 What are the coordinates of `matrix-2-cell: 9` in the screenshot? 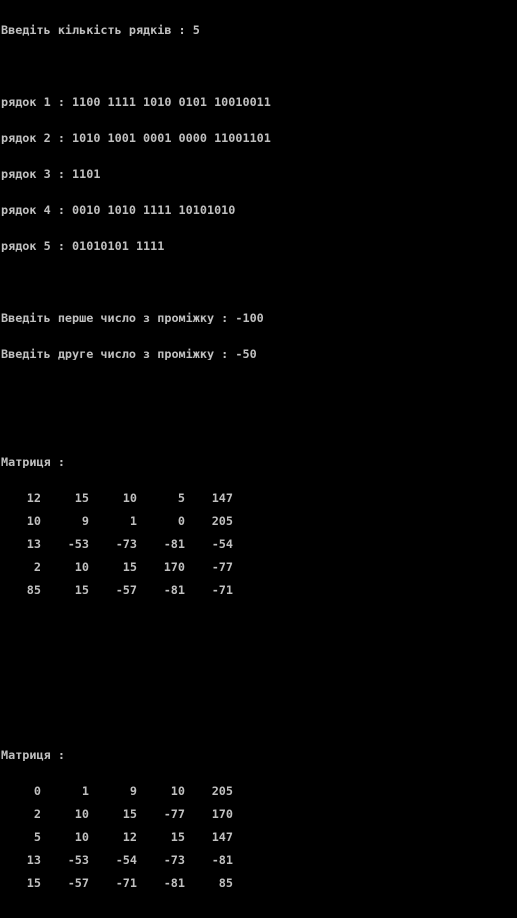 It's located at (133, 791).